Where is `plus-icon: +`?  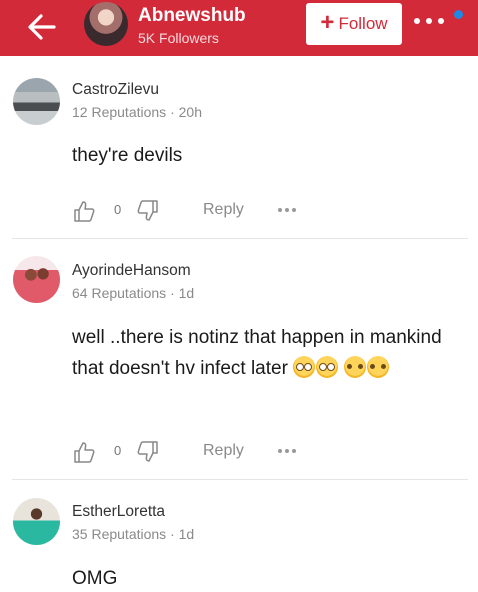
plus-icon: + is located at coordinates (327, 22).